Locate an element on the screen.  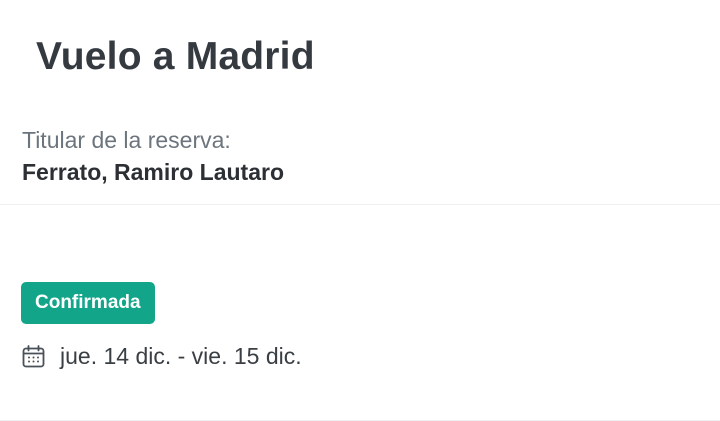
date-range-row: jue. 14 dic. - vie. 15 dic. is located at coordinates (162, 356).